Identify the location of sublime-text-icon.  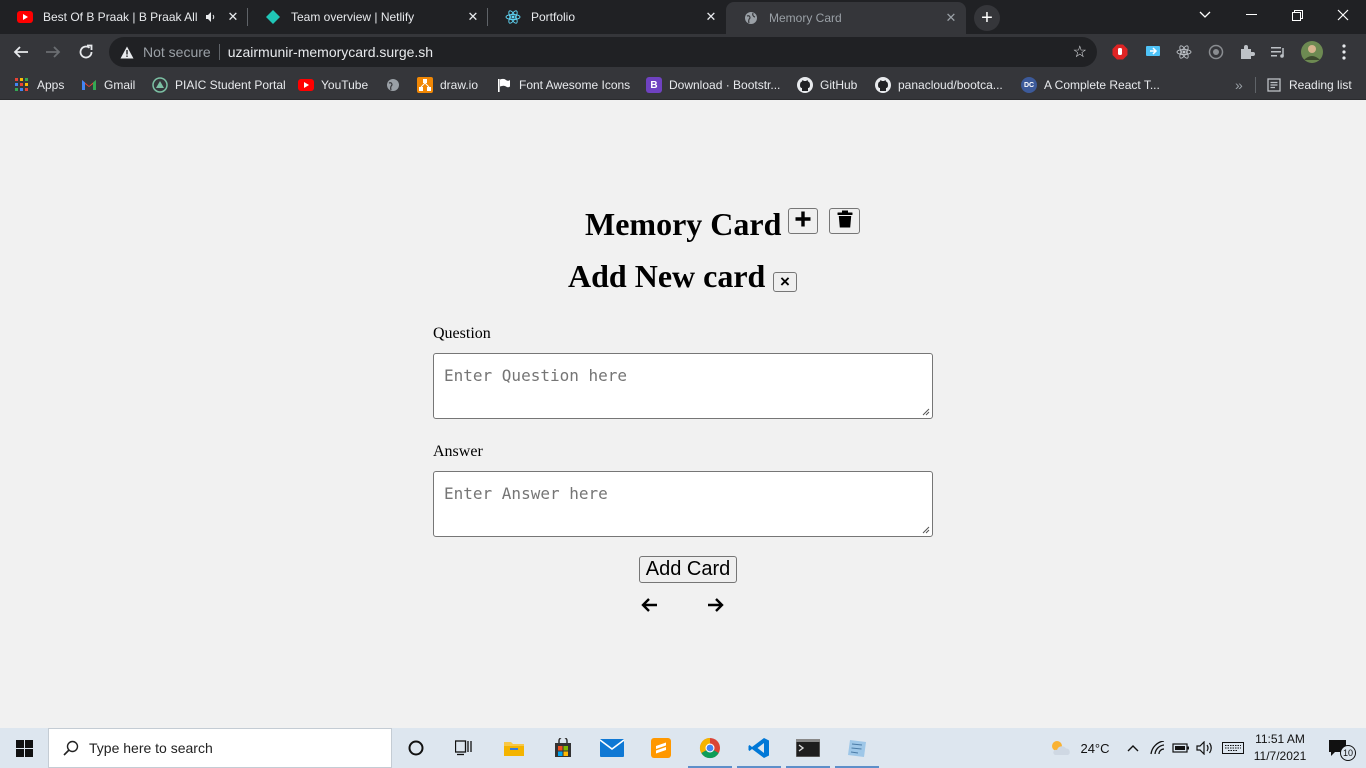
(661, 748).